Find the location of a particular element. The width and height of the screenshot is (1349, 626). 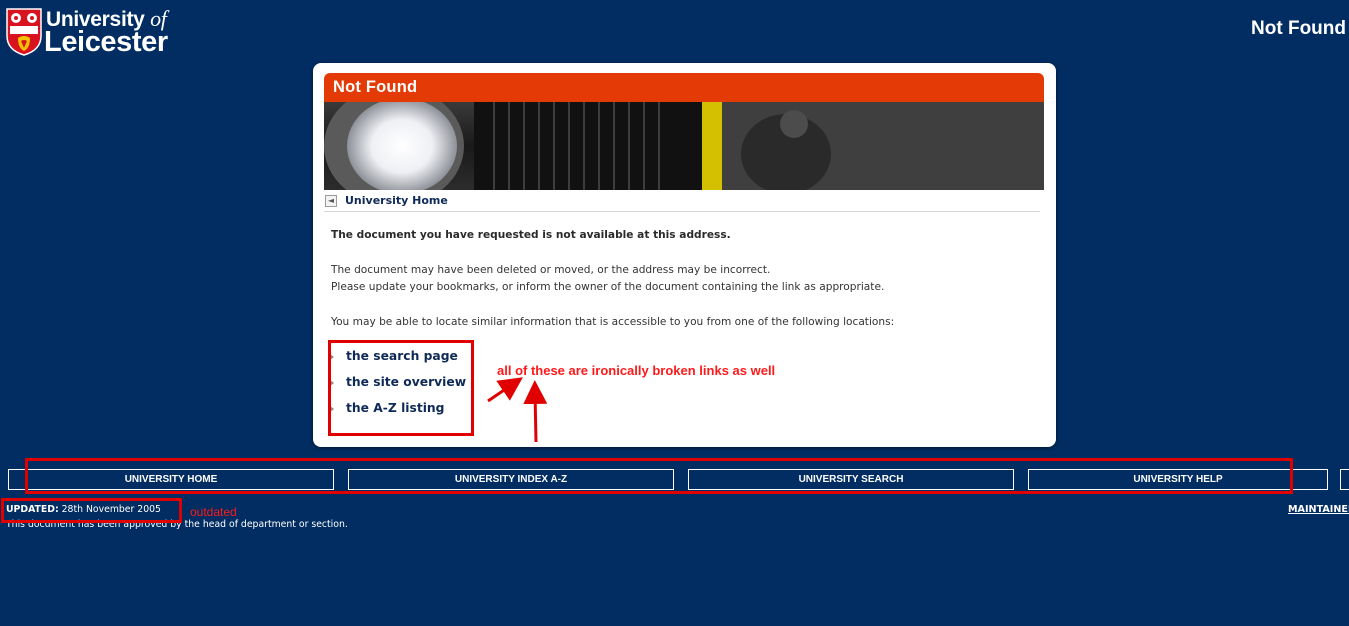

annotation-outdated: outdated is located at coordinates (213, 512).